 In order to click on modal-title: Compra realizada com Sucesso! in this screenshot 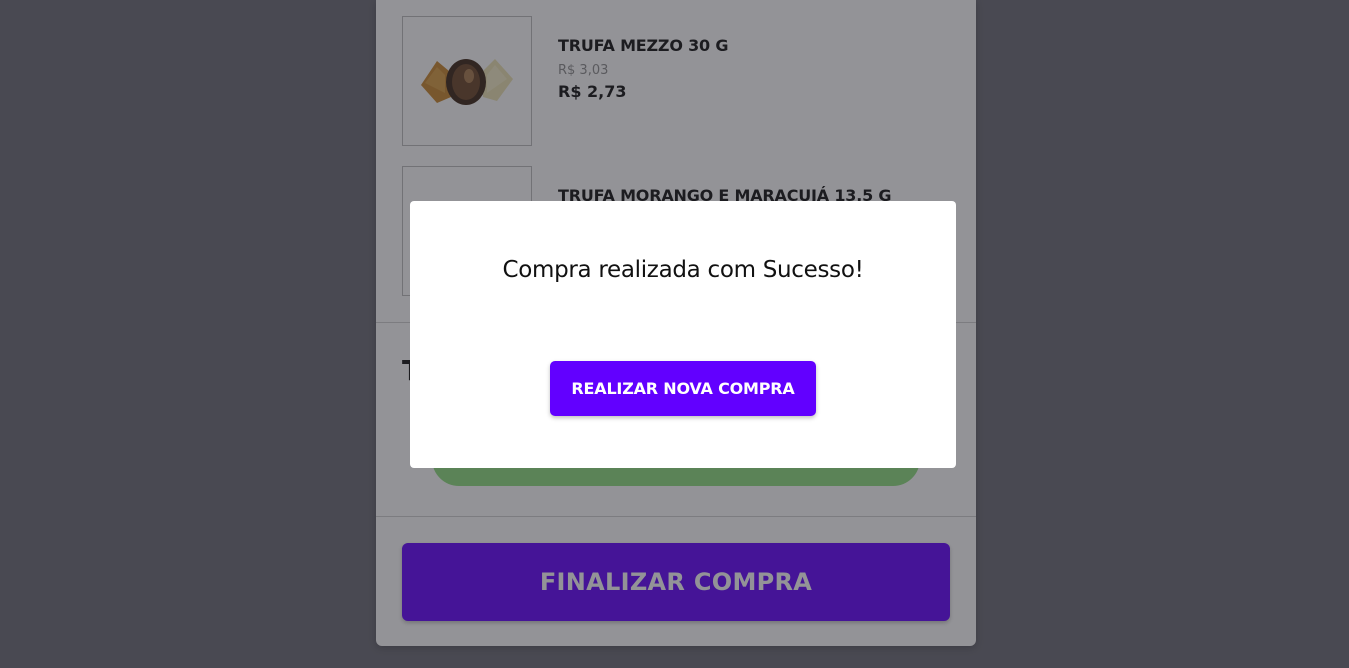, I will do `click(683, 270)`.